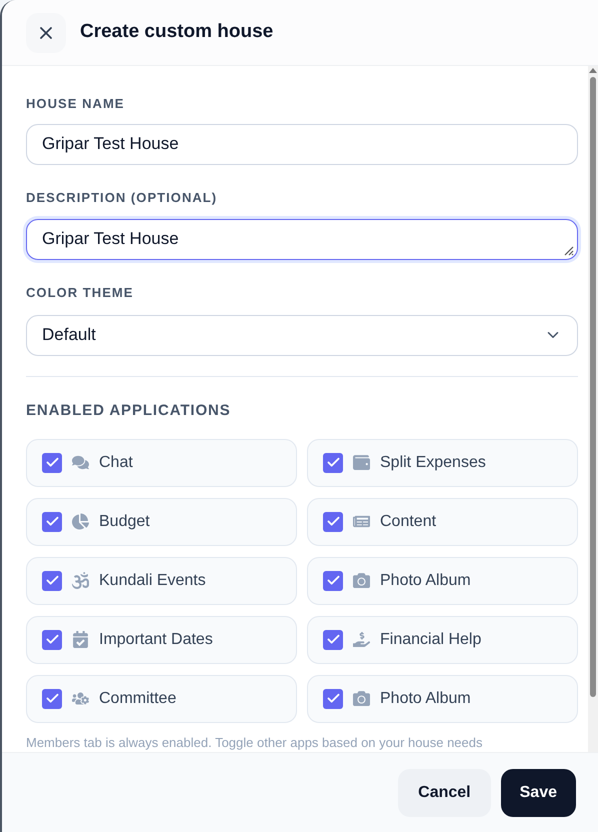 Image resolution: width=598 pixels, height=832 pixels. I want to click on application-option: Chat, so click(161, 462).